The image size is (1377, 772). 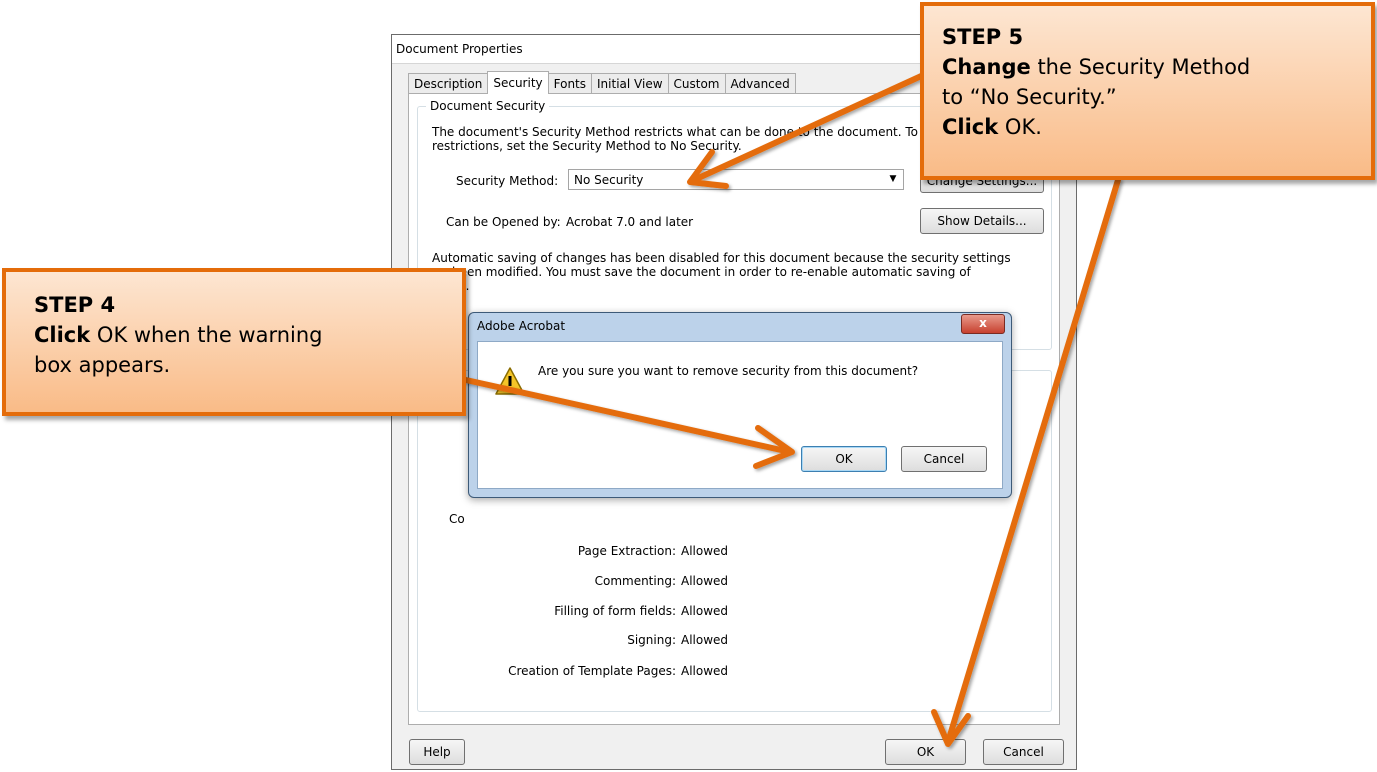 What do you see at coordinates (1029, 97) in the screenshot?
I see `step5-line-2: to “No Security.”` at bounding box center [1029, 97].